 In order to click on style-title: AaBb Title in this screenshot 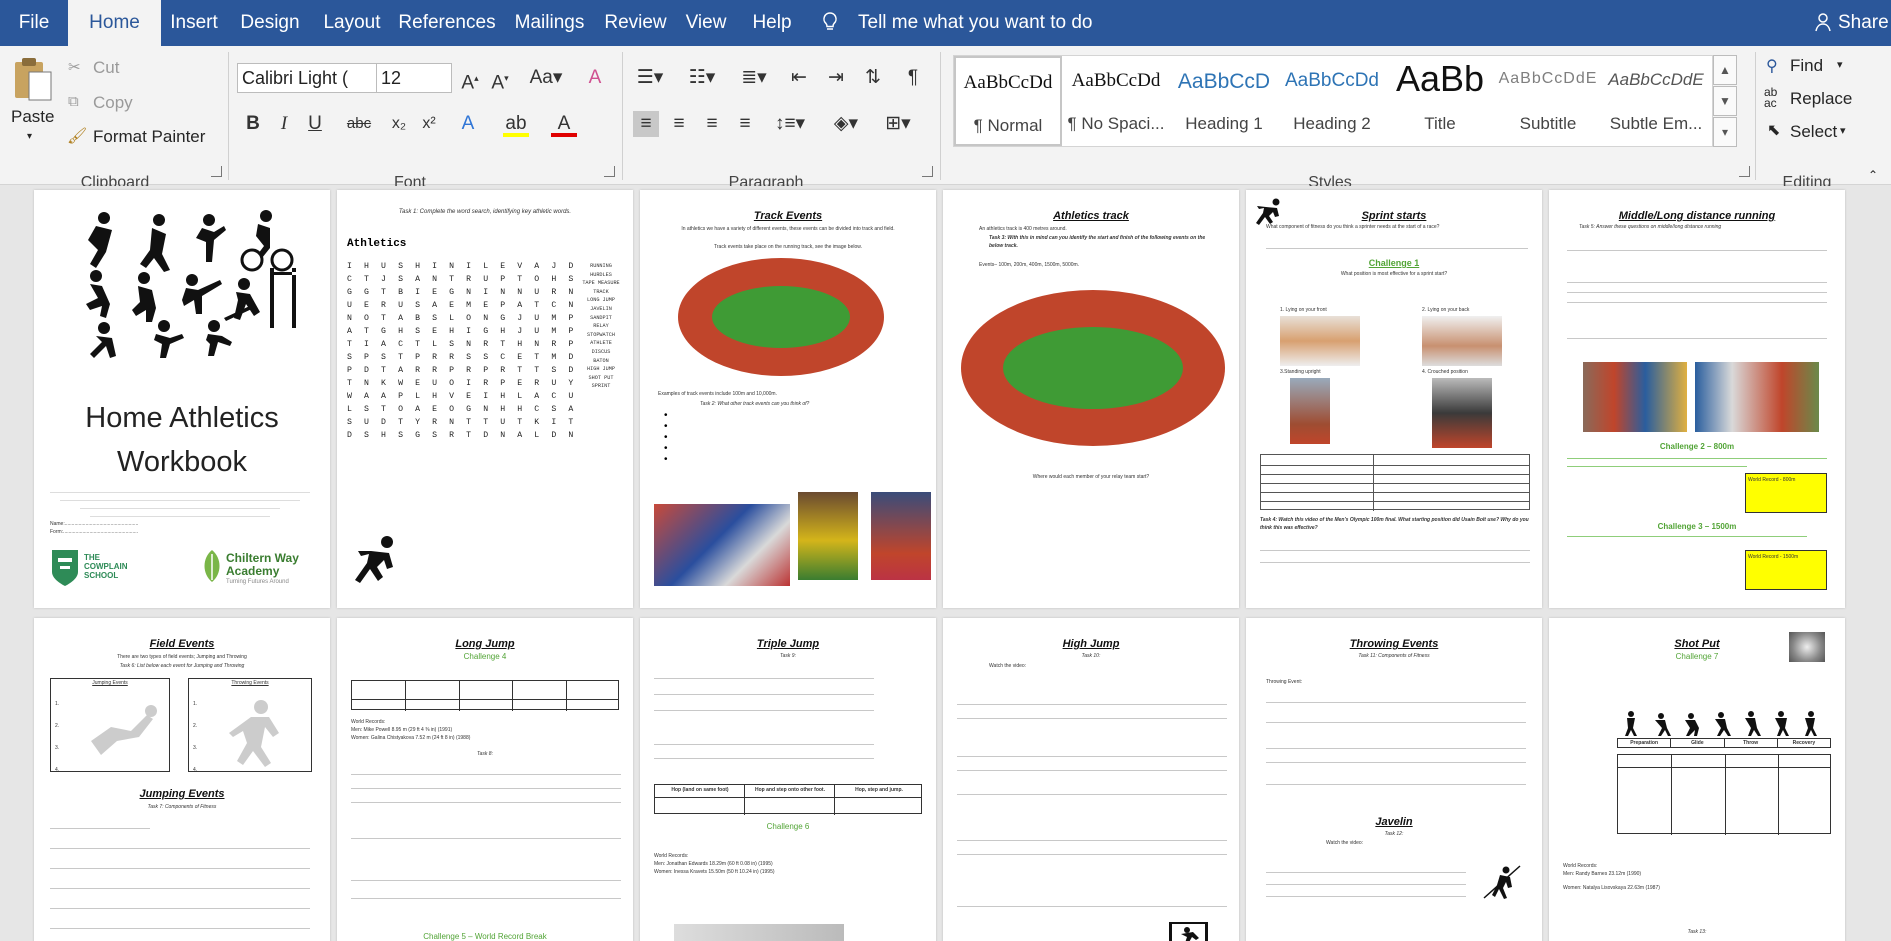, I will do `click(1440, 101)`.